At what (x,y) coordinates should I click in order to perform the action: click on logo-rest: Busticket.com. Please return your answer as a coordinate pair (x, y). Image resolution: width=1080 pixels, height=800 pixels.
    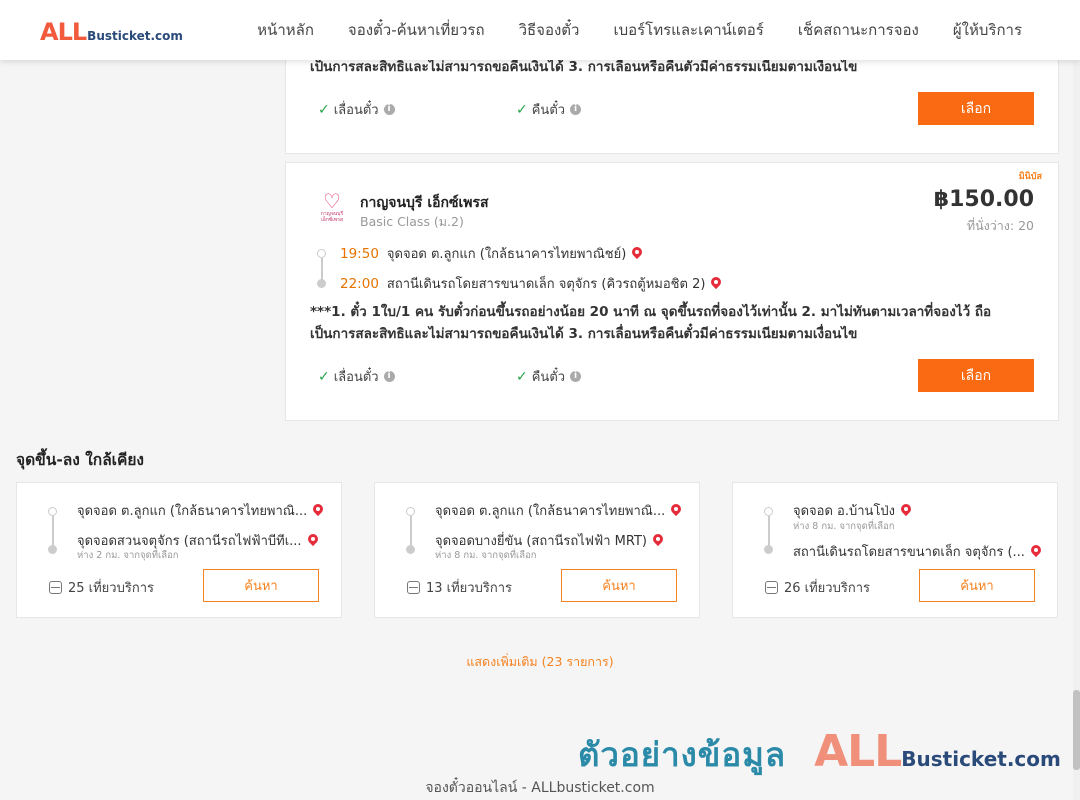
    Looking at the image, I should click on (135, 36).